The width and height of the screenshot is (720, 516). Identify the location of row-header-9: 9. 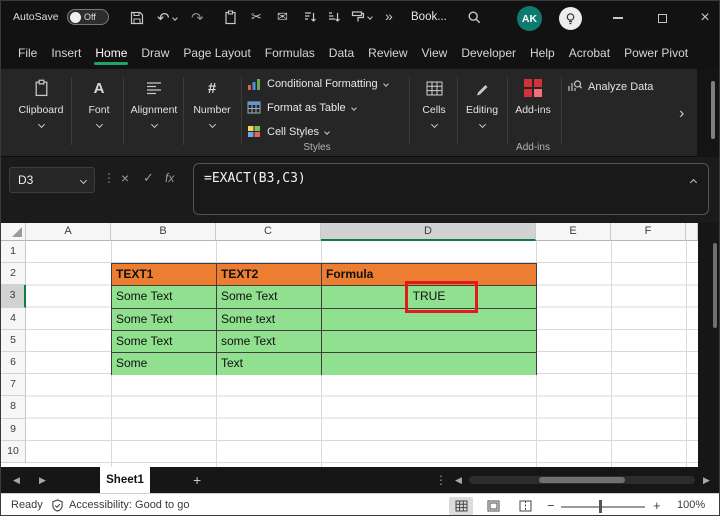
(13, 429).